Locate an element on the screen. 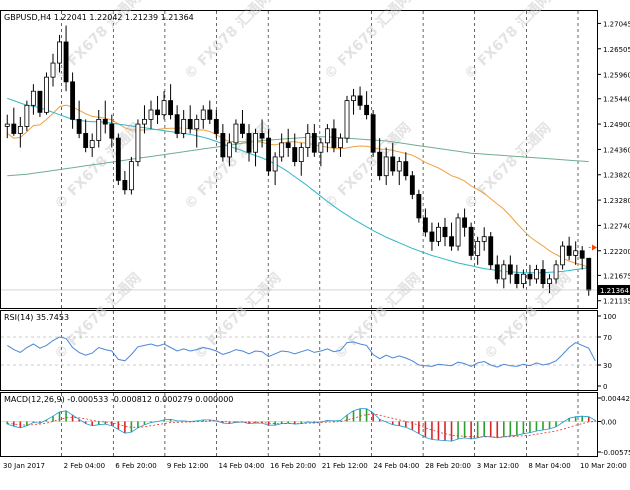  x-tick-label: 30 Jan 2017 is located at coordinates (24, 466).